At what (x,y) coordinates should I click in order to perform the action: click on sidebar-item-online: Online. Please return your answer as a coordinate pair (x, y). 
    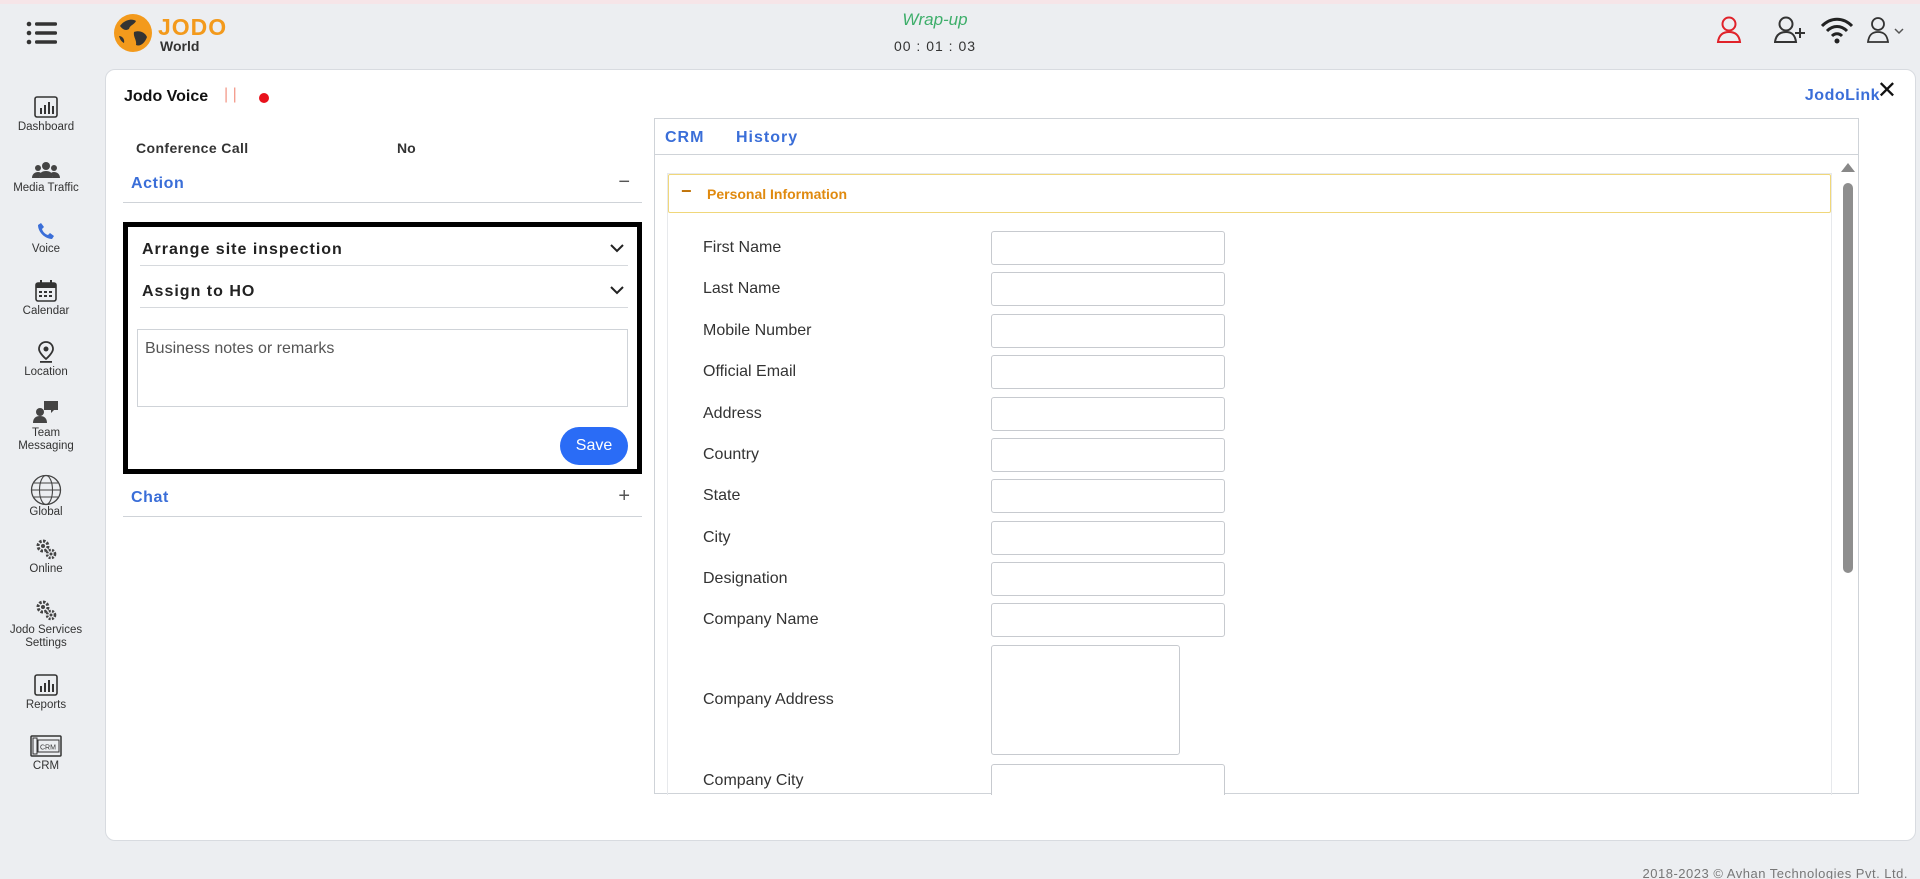
    Looking at the image, I should click on (46, 556).